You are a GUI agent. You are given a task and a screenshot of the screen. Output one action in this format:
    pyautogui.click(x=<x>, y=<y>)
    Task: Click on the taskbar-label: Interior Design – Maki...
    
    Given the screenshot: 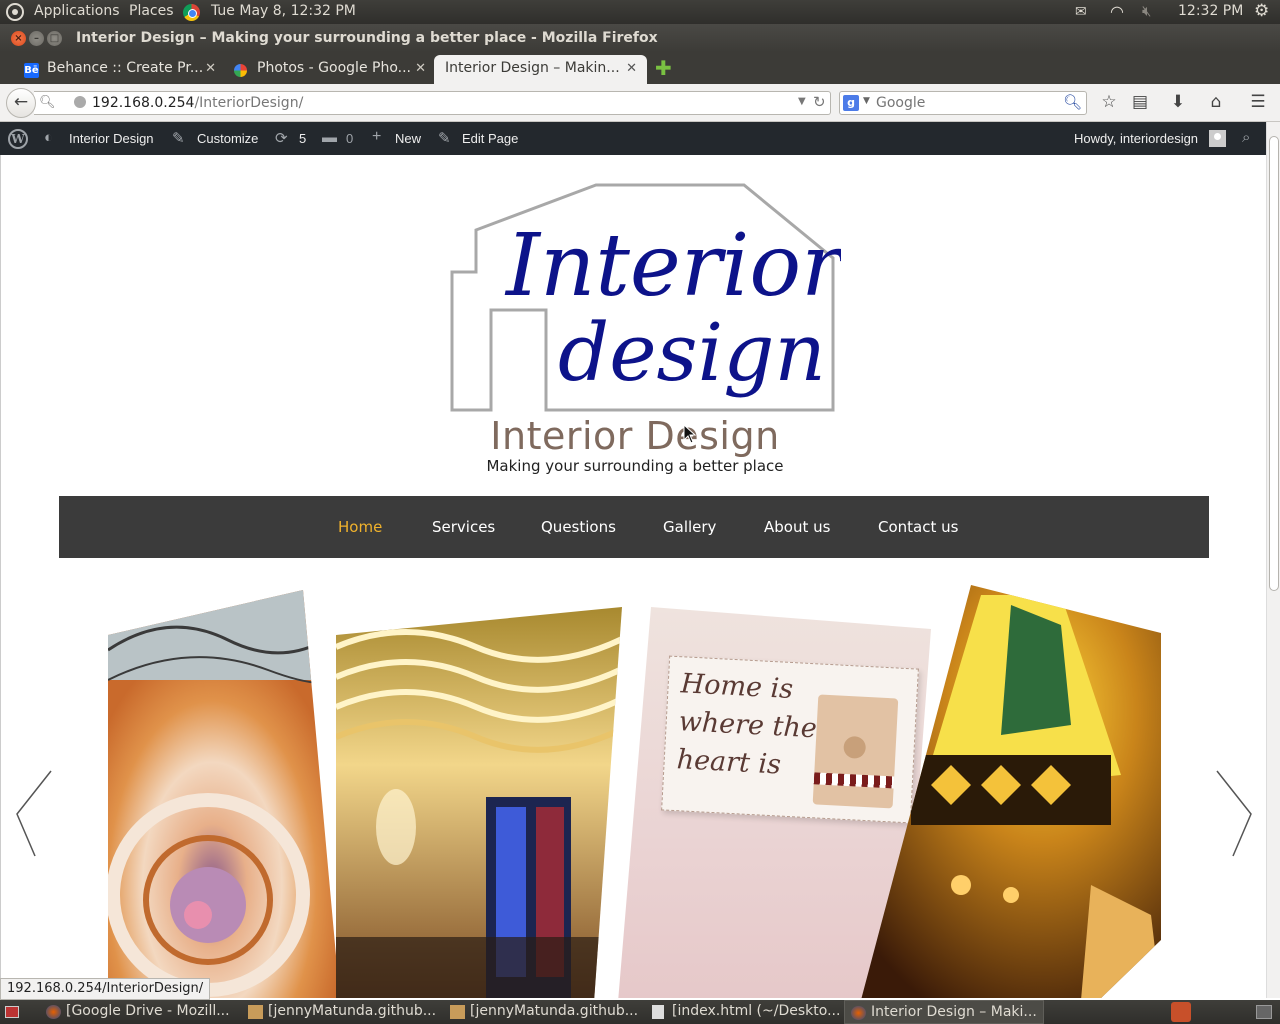 What is the action you would take?
    pyautogui.click(x=954, y=1012)
    